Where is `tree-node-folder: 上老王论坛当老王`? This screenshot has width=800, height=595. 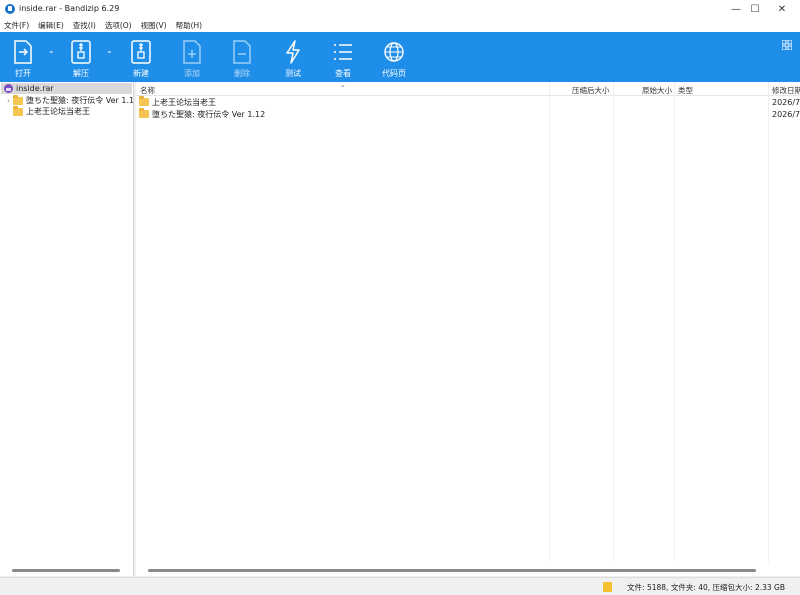
tree-node-folder: 上老王论坛当老王 is located at coordinates (45, 111).